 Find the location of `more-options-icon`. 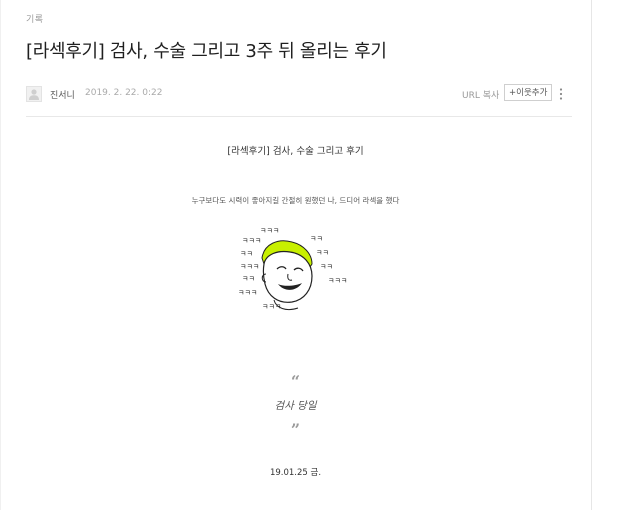

more-options-icon is located at coordinates (561, 94).